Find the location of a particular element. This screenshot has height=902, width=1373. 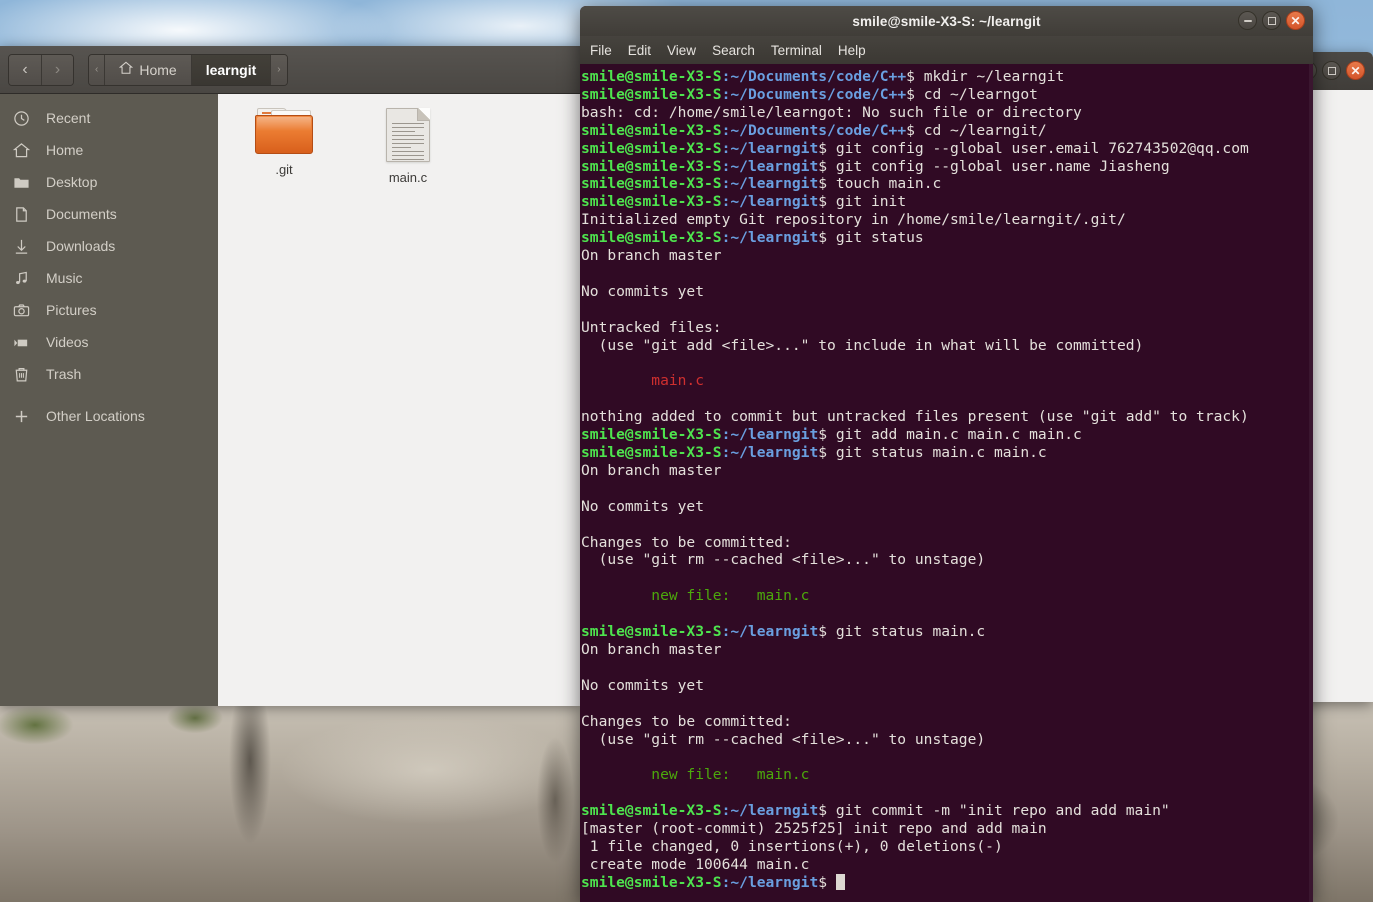

breadcrumb-label: Home is located at coordinates (158, 69).